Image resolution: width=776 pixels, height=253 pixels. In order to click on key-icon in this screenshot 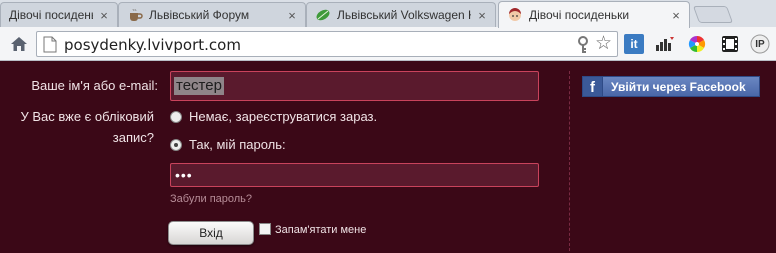, I will do `click(583, 45)`.